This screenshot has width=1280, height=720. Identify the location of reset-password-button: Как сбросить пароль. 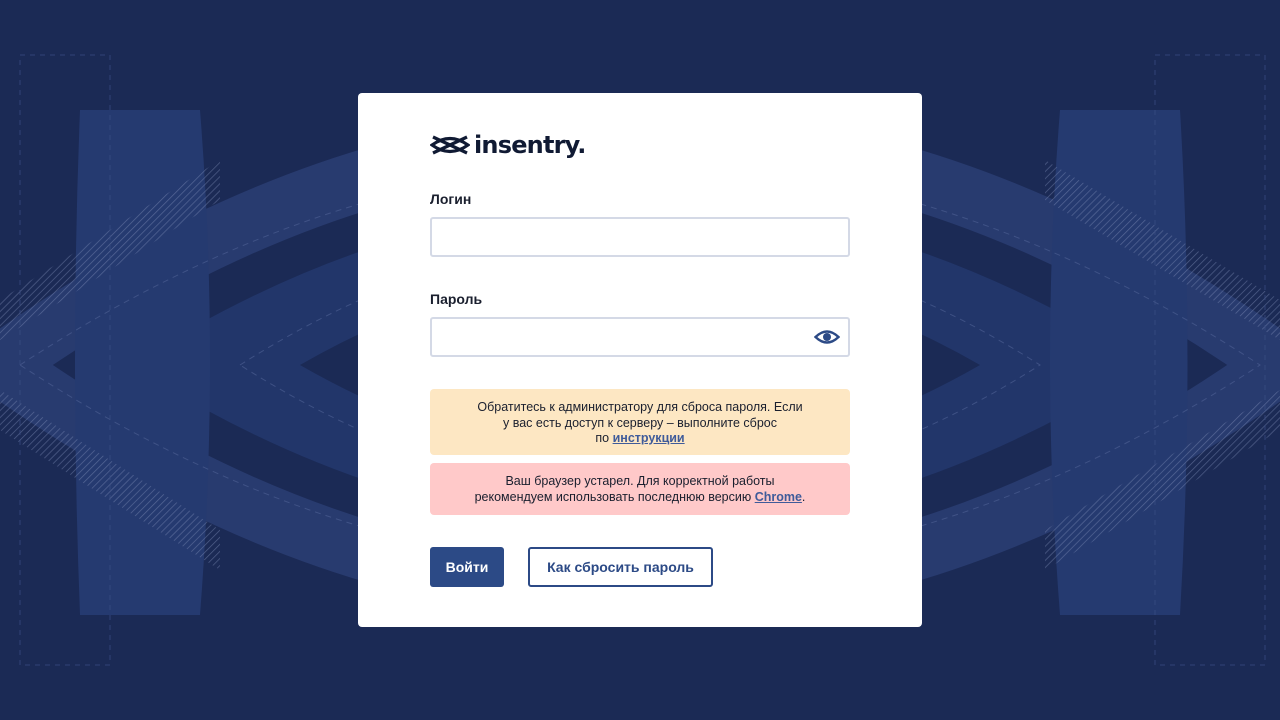
(620, 567).